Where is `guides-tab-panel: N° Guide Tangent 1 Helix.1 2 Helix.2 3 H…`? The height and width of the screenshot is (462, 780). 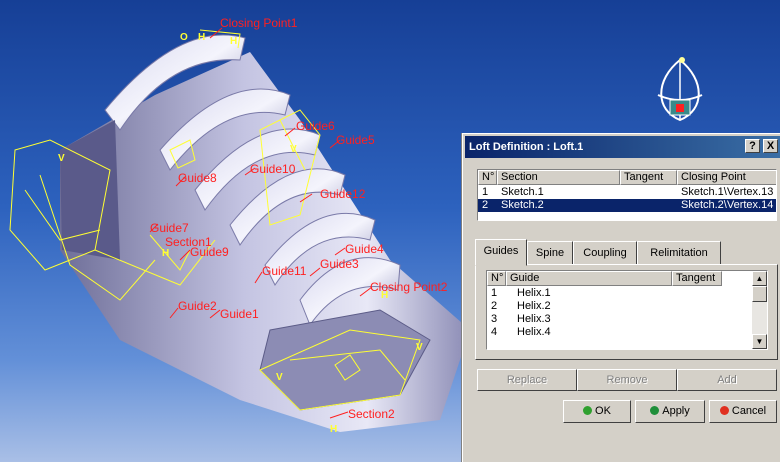
guides-tab-panel: N° Guide Tangent 1 Helix.1 2 Helix.2 3 H… is located at coordinates (626, 312).